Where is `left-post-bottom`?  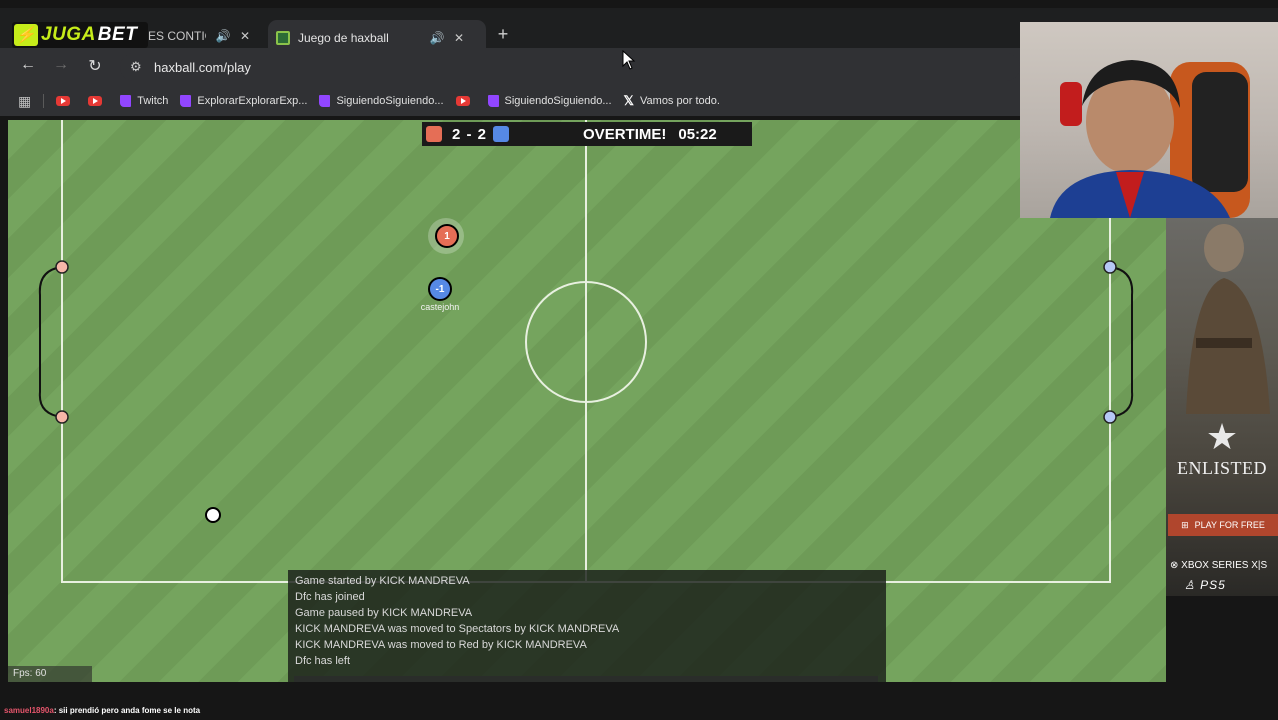
left-post-bottom is located at coordinates (62, 417).